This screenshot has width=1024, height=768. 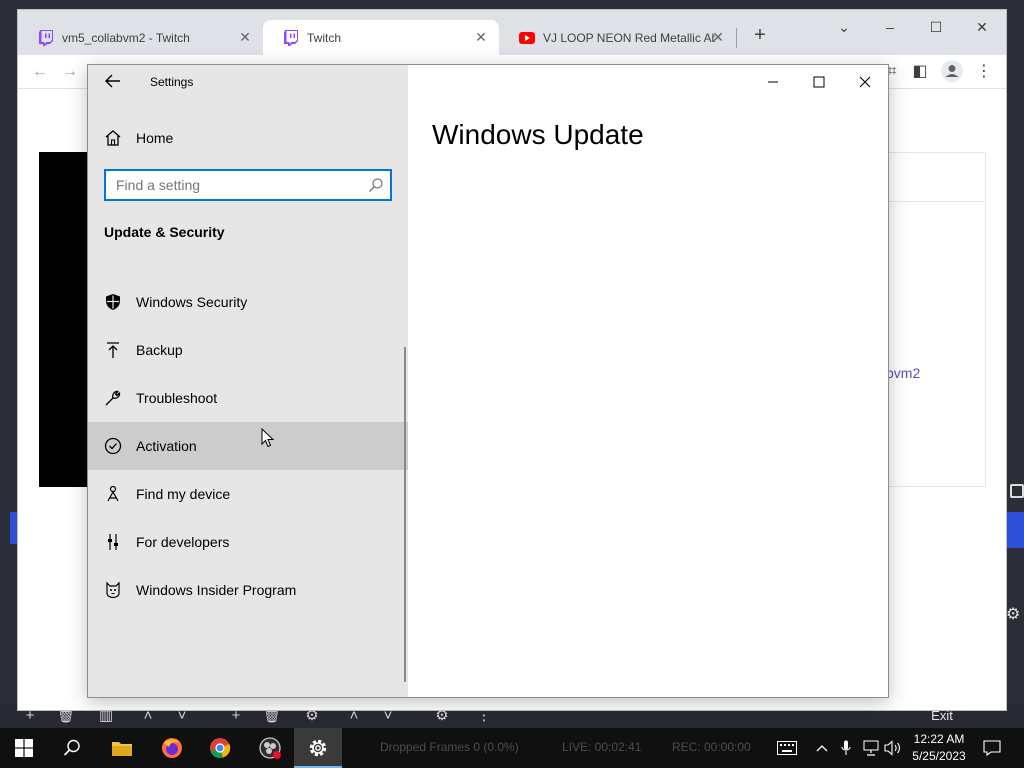 I want to click on system-clock: 12:22 AM 5/25/2023, so click(x=939, y=748).